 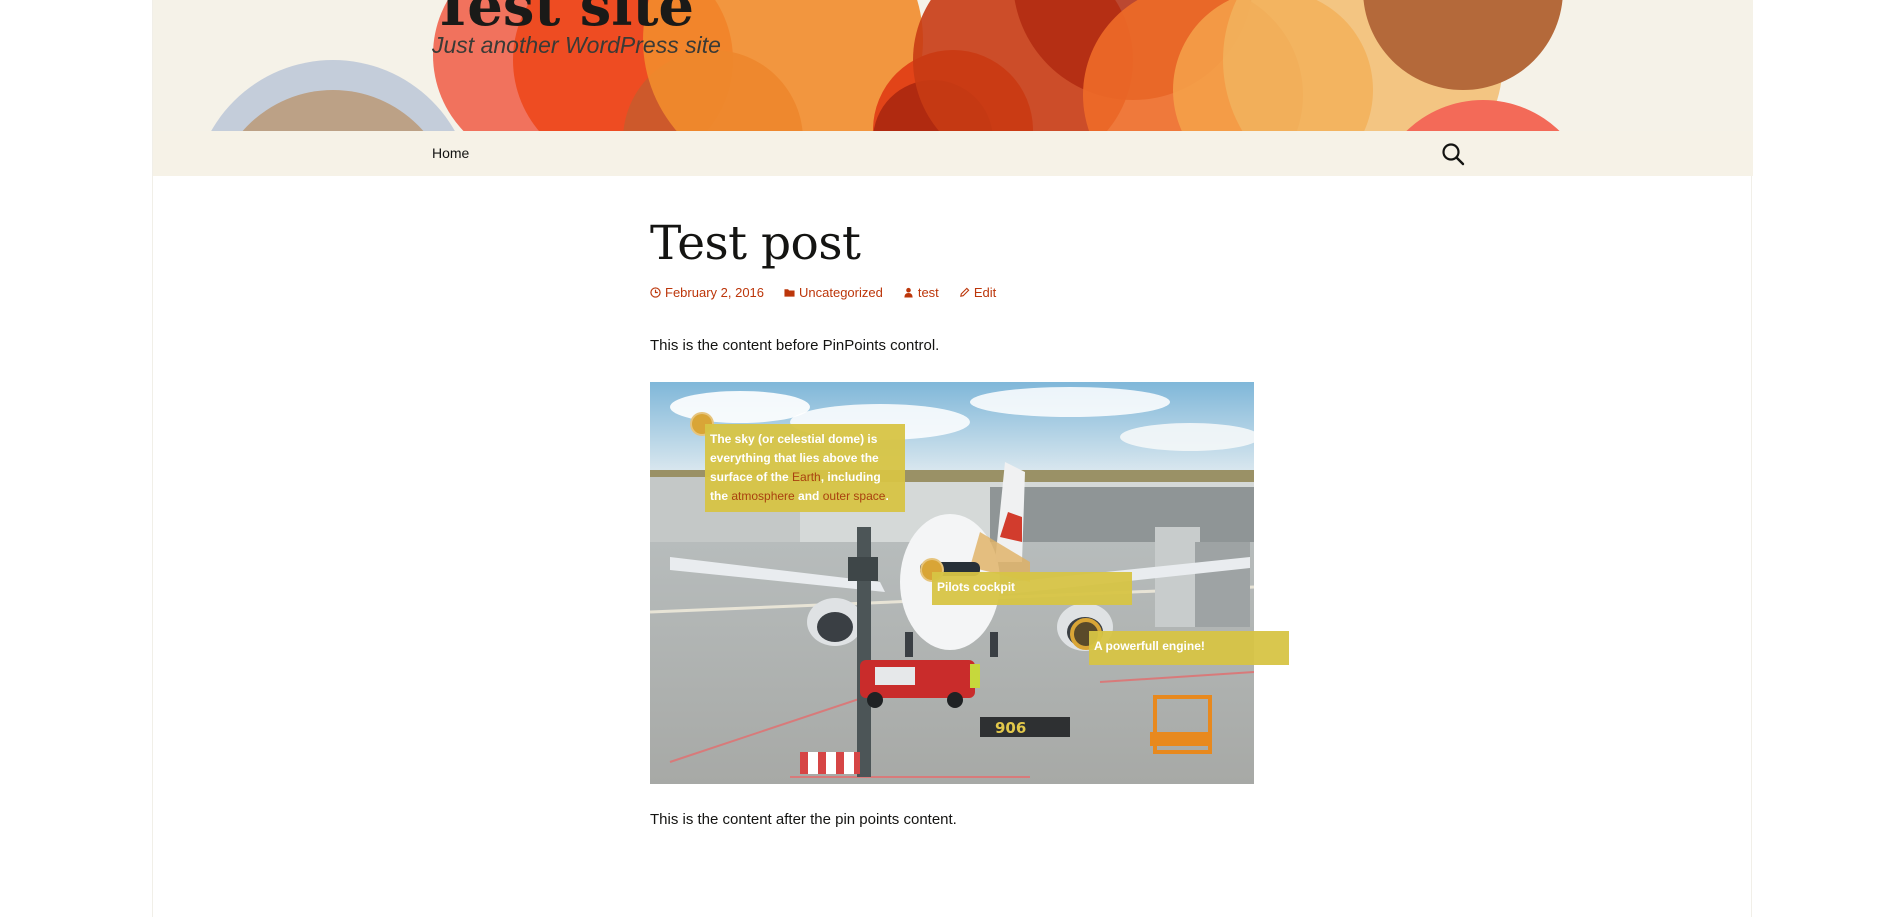 What do you see at coordinates (819, 439) in the screenshot?
I see `tooltip-sky-term: celestial dome` at bounding box center [819, 439].